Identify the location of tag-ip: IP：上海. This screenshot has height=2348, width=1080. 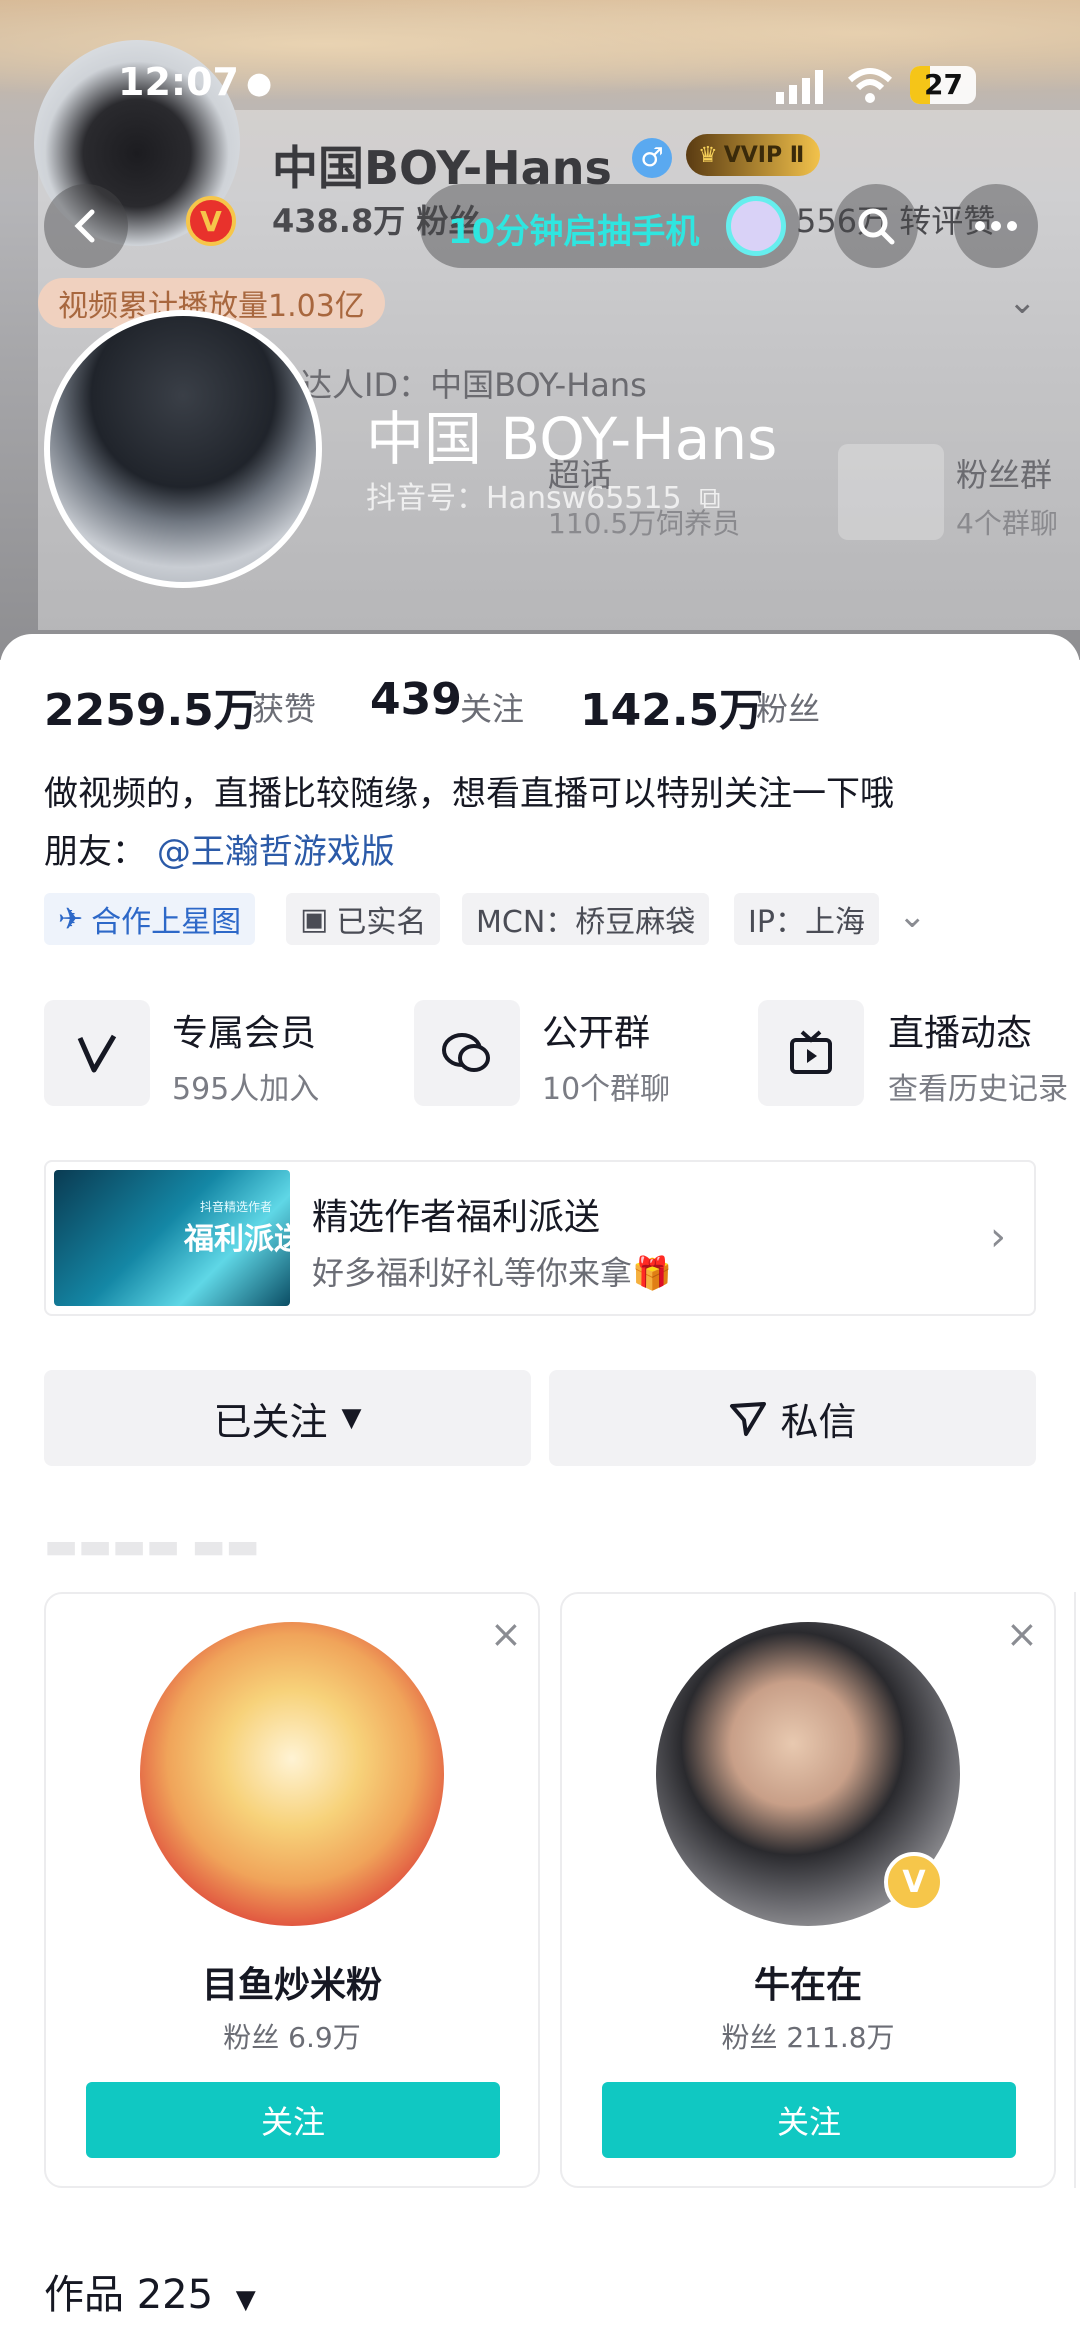
(806, 919).